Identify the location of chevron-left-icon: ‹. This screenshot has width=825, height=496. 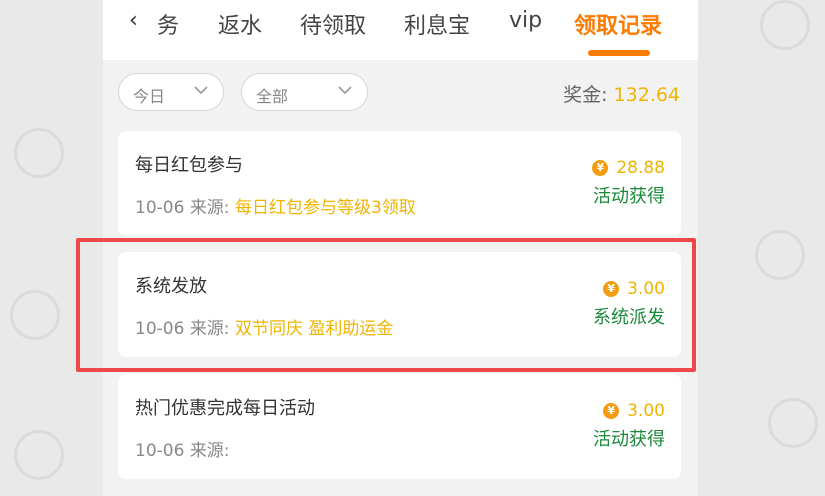
(133, 20).